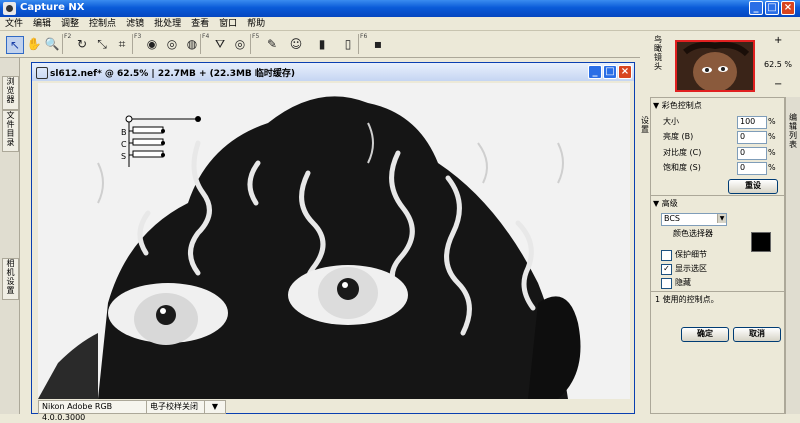  I want to click on maximize-button: □, so click(772, 8).